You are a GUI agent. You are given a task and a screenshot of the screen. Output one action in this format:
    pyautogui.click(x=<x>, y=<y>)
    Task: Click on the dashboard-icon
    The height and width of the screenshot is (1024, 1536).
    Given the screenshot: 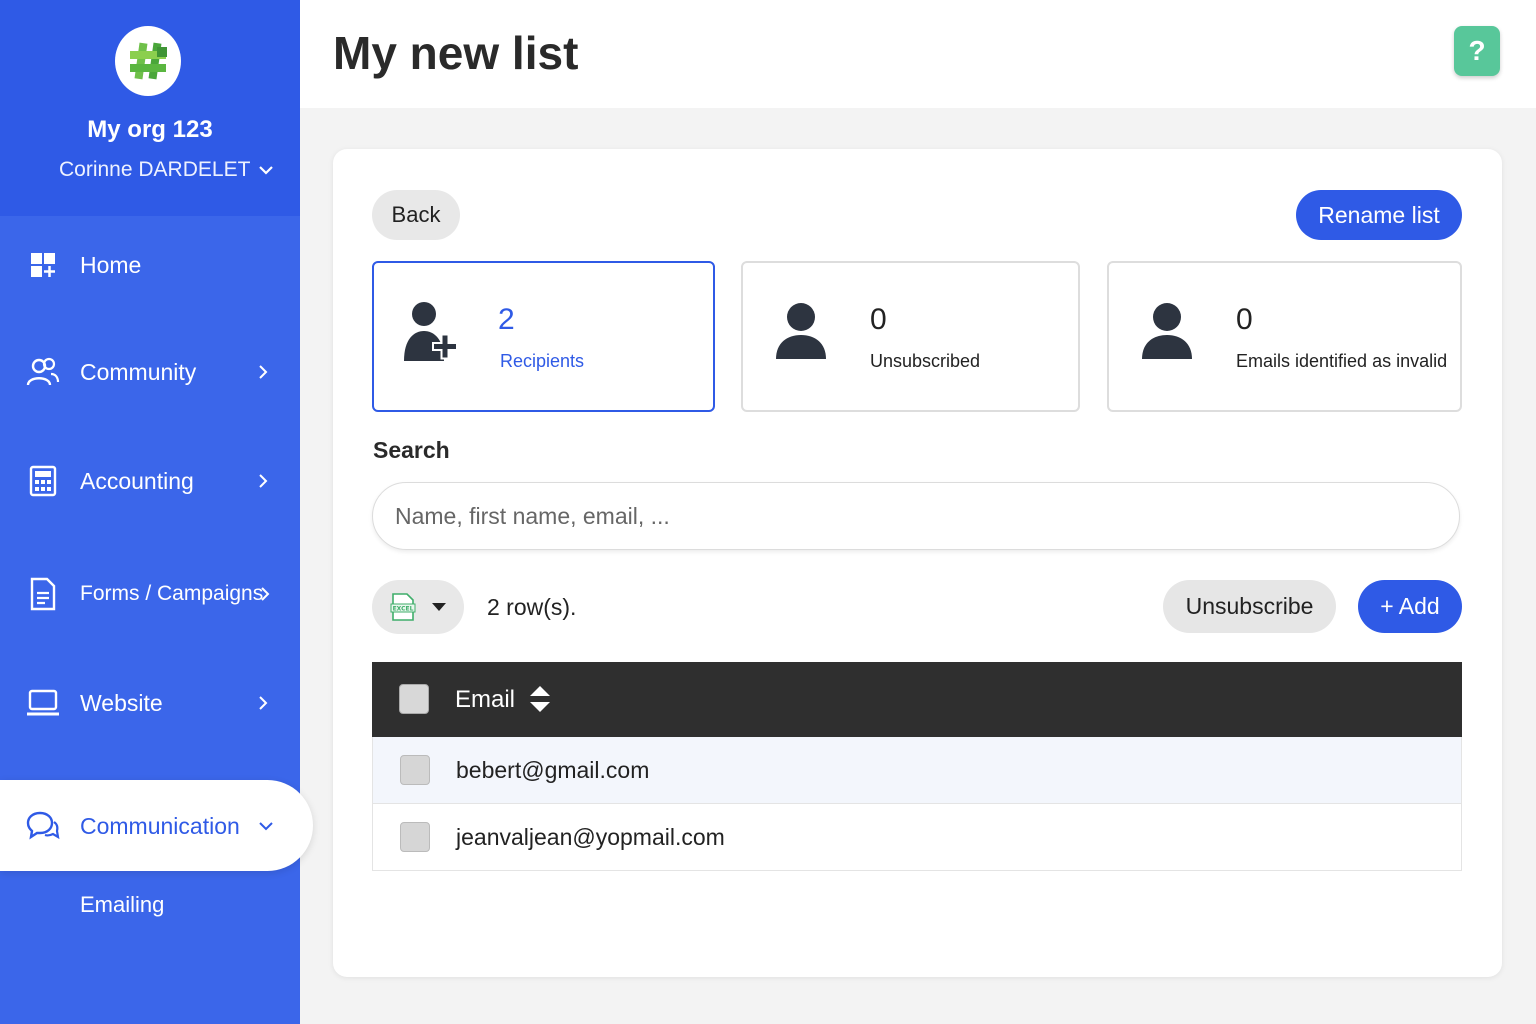 What is the action you would take?
    pyautogui.click(x=43, y=265)
    